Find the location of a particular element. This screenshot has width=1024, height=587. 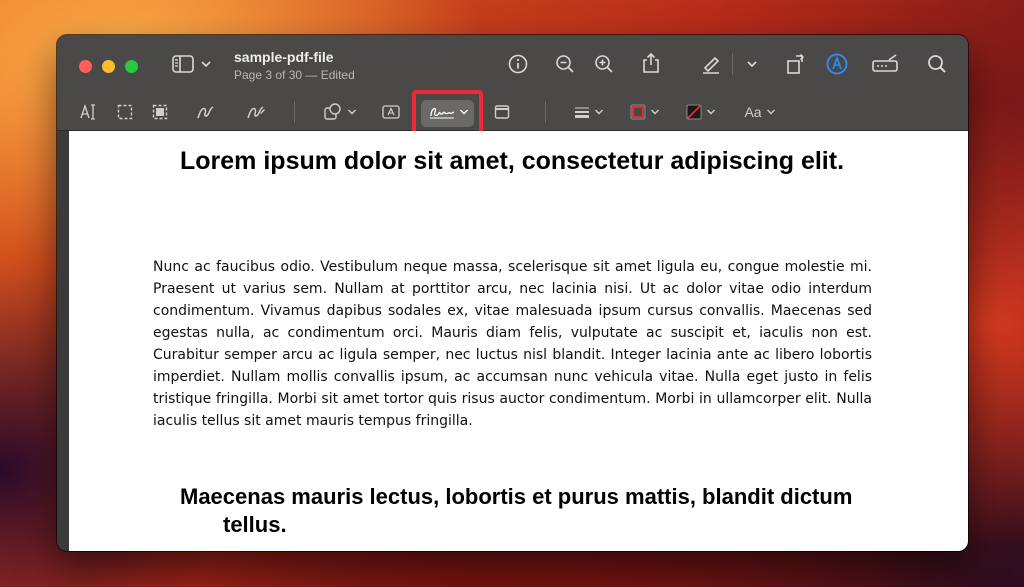

search-button is located at coordinates (937, 64).